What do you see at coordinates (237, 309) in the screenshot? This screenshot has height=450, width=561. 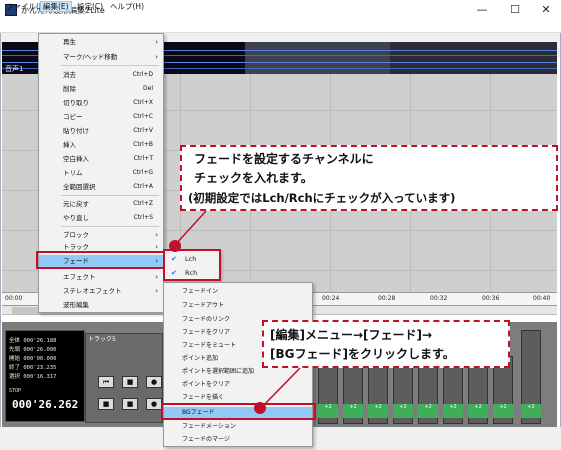 I see `callout-connectors` at bounding box center [237, 309].